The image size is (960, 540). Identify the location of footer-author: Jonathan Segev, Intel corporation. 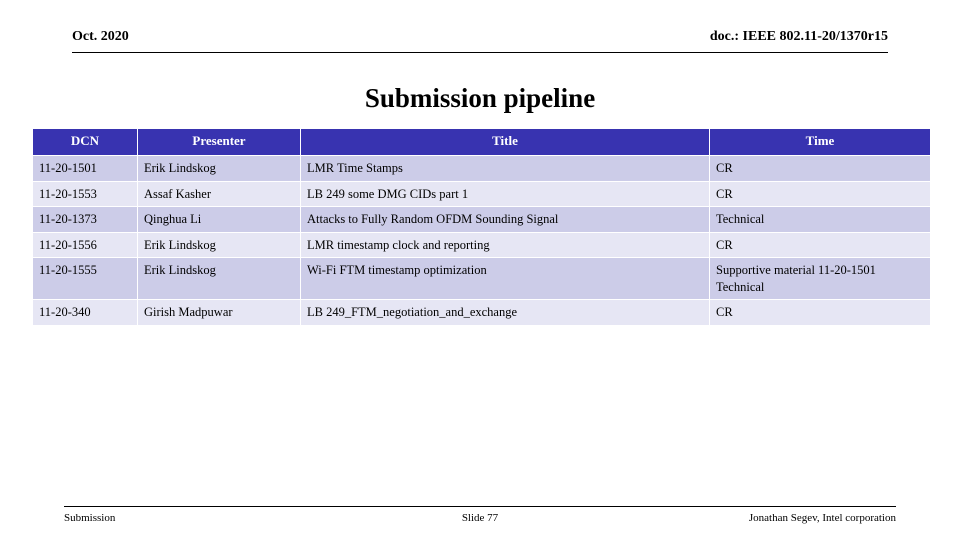
(822, 518).